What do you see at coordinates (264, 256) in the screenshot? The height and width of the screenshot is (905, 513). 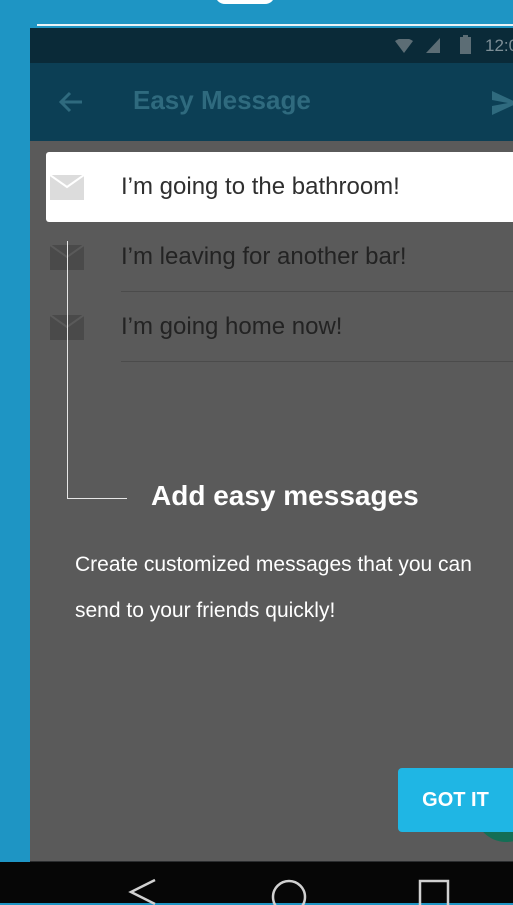 I see `message-text: I’m leaving for another bar!` at bounding box center [264, 256].